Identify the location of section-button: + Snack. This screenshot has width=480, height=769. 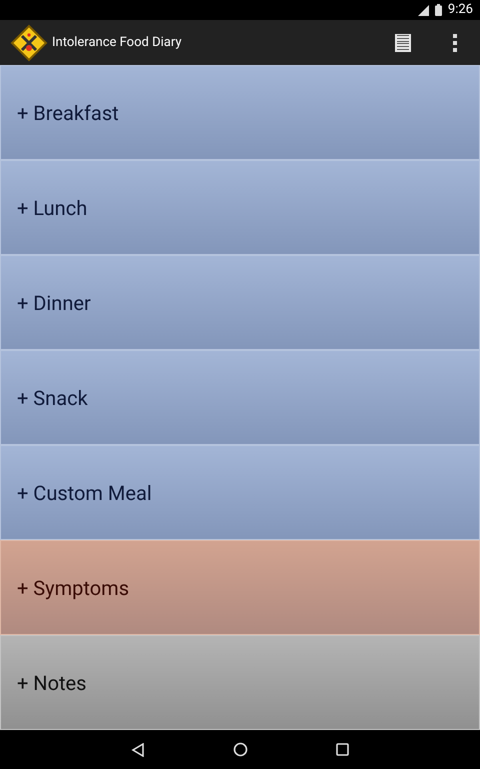
(240, 397).